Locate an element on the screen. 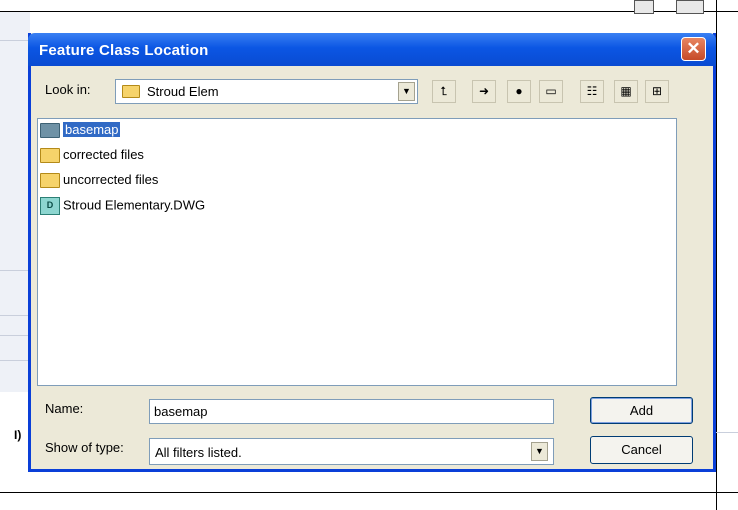 This screenshot has width=738, height=510. look-in-value: Stroud Elem is located at coordinates (183, 91).